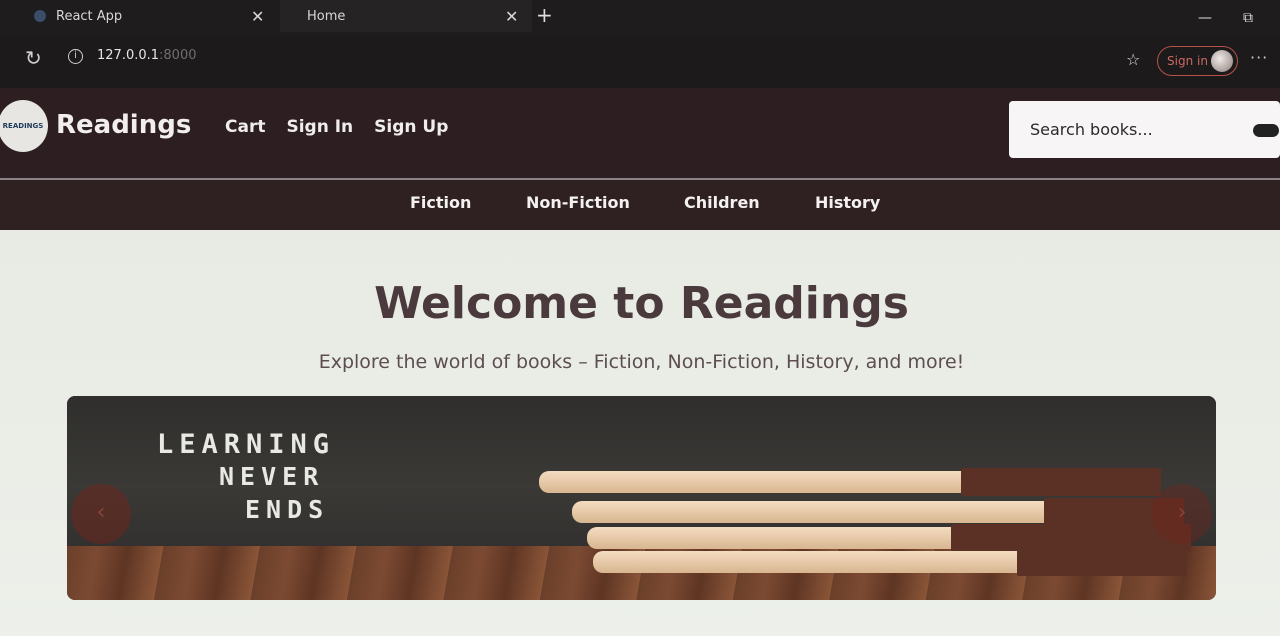  What do you see at coordinates (1205, 18) in the screenshot?
I see `minimize-icon: —` at bounding box center [1205, 18].